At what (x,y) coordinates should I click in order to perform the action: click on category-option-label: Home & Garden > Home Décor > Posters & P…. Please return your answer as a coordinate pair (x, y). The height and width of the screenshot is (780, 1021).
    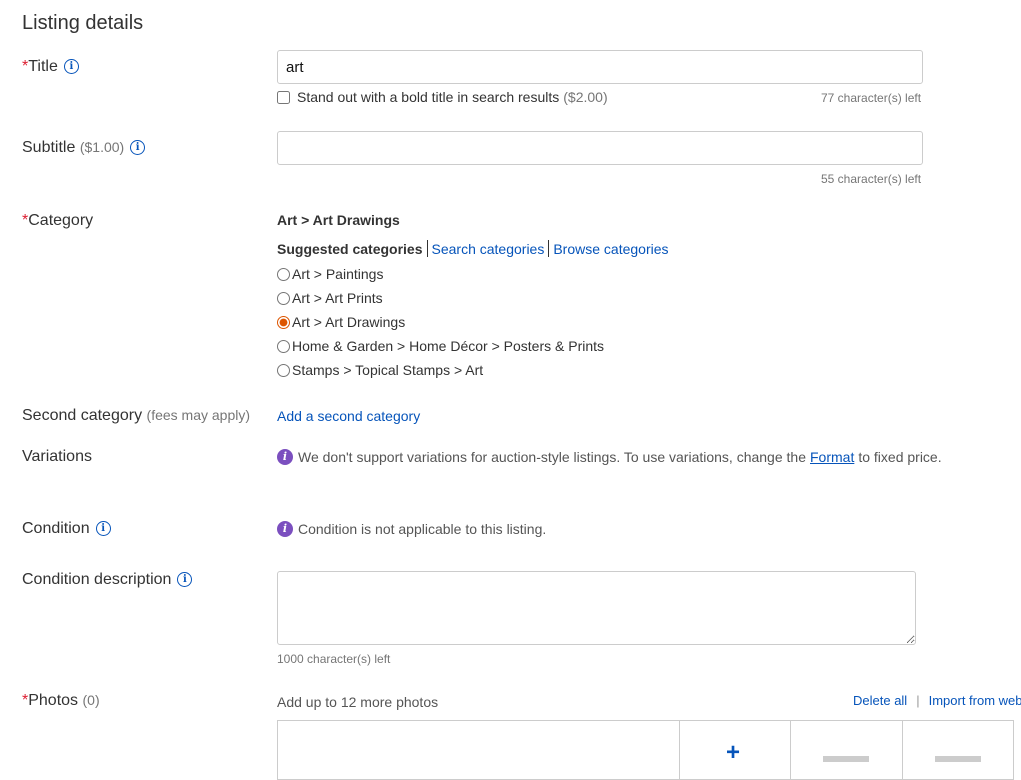
    Looking at the image, I should click on (448, 346).